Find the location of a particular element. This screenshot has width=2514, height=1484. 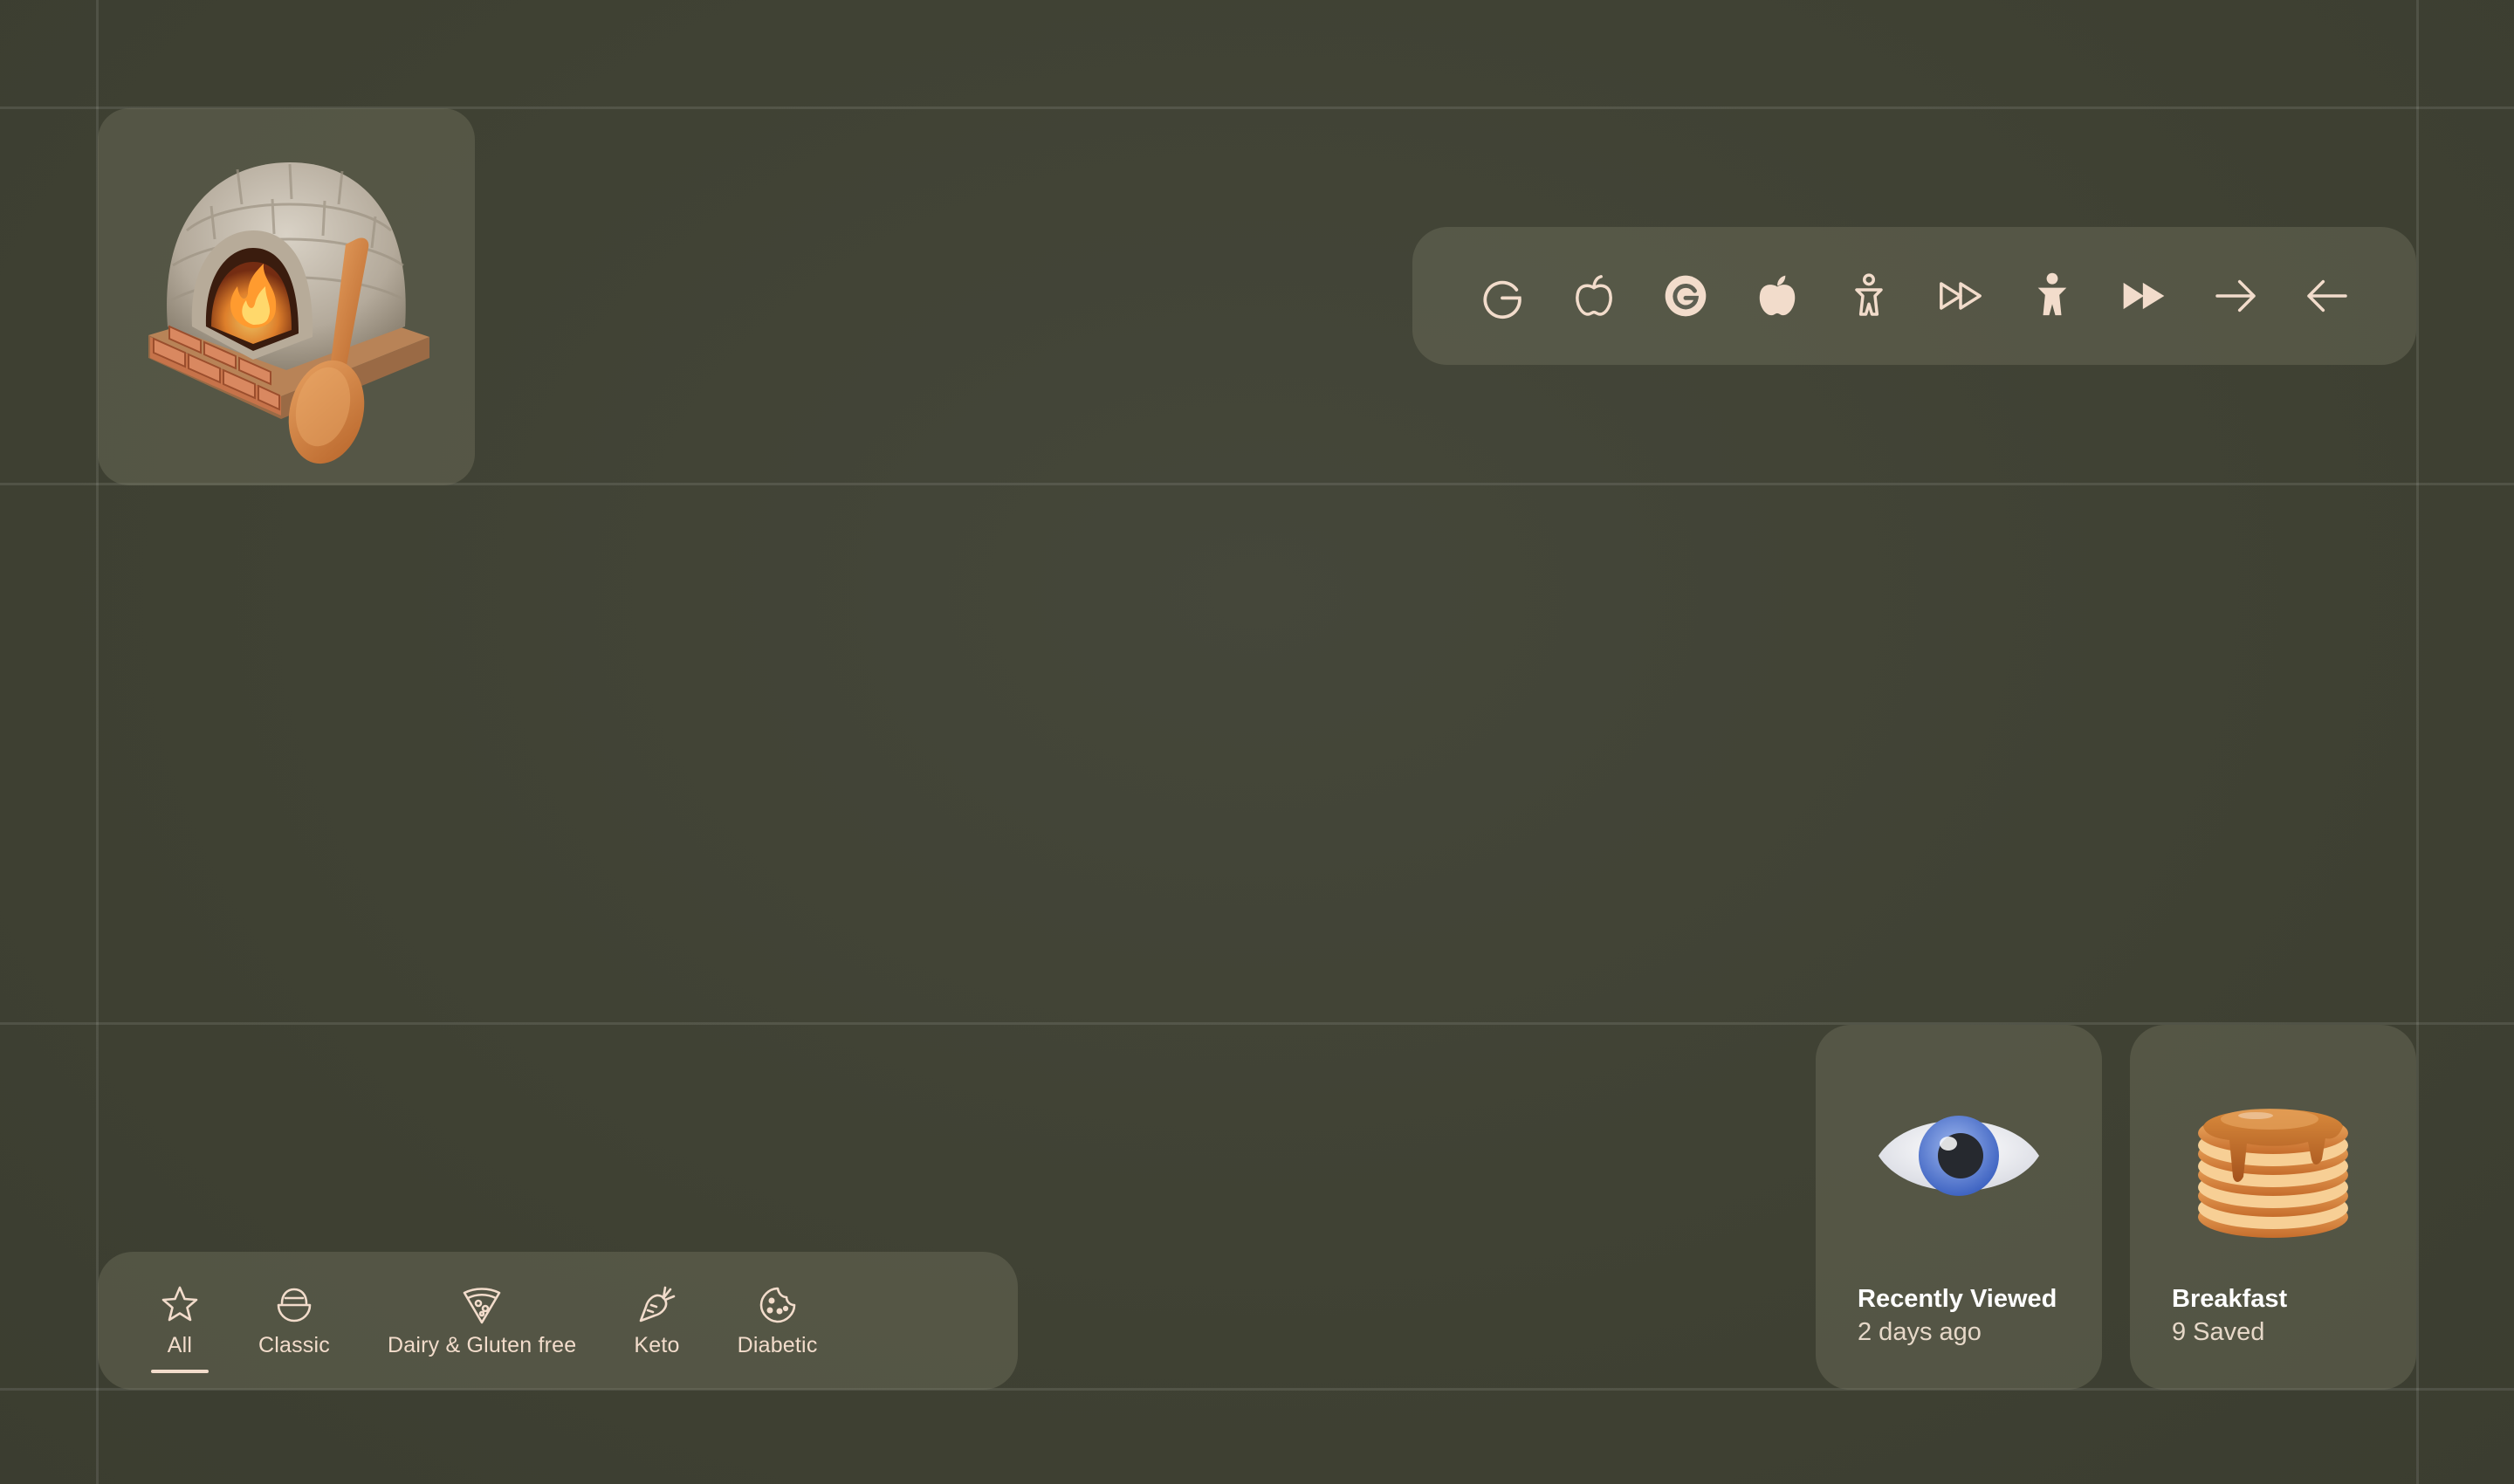

person-outline-icon is located at coordinates (1869, 296).